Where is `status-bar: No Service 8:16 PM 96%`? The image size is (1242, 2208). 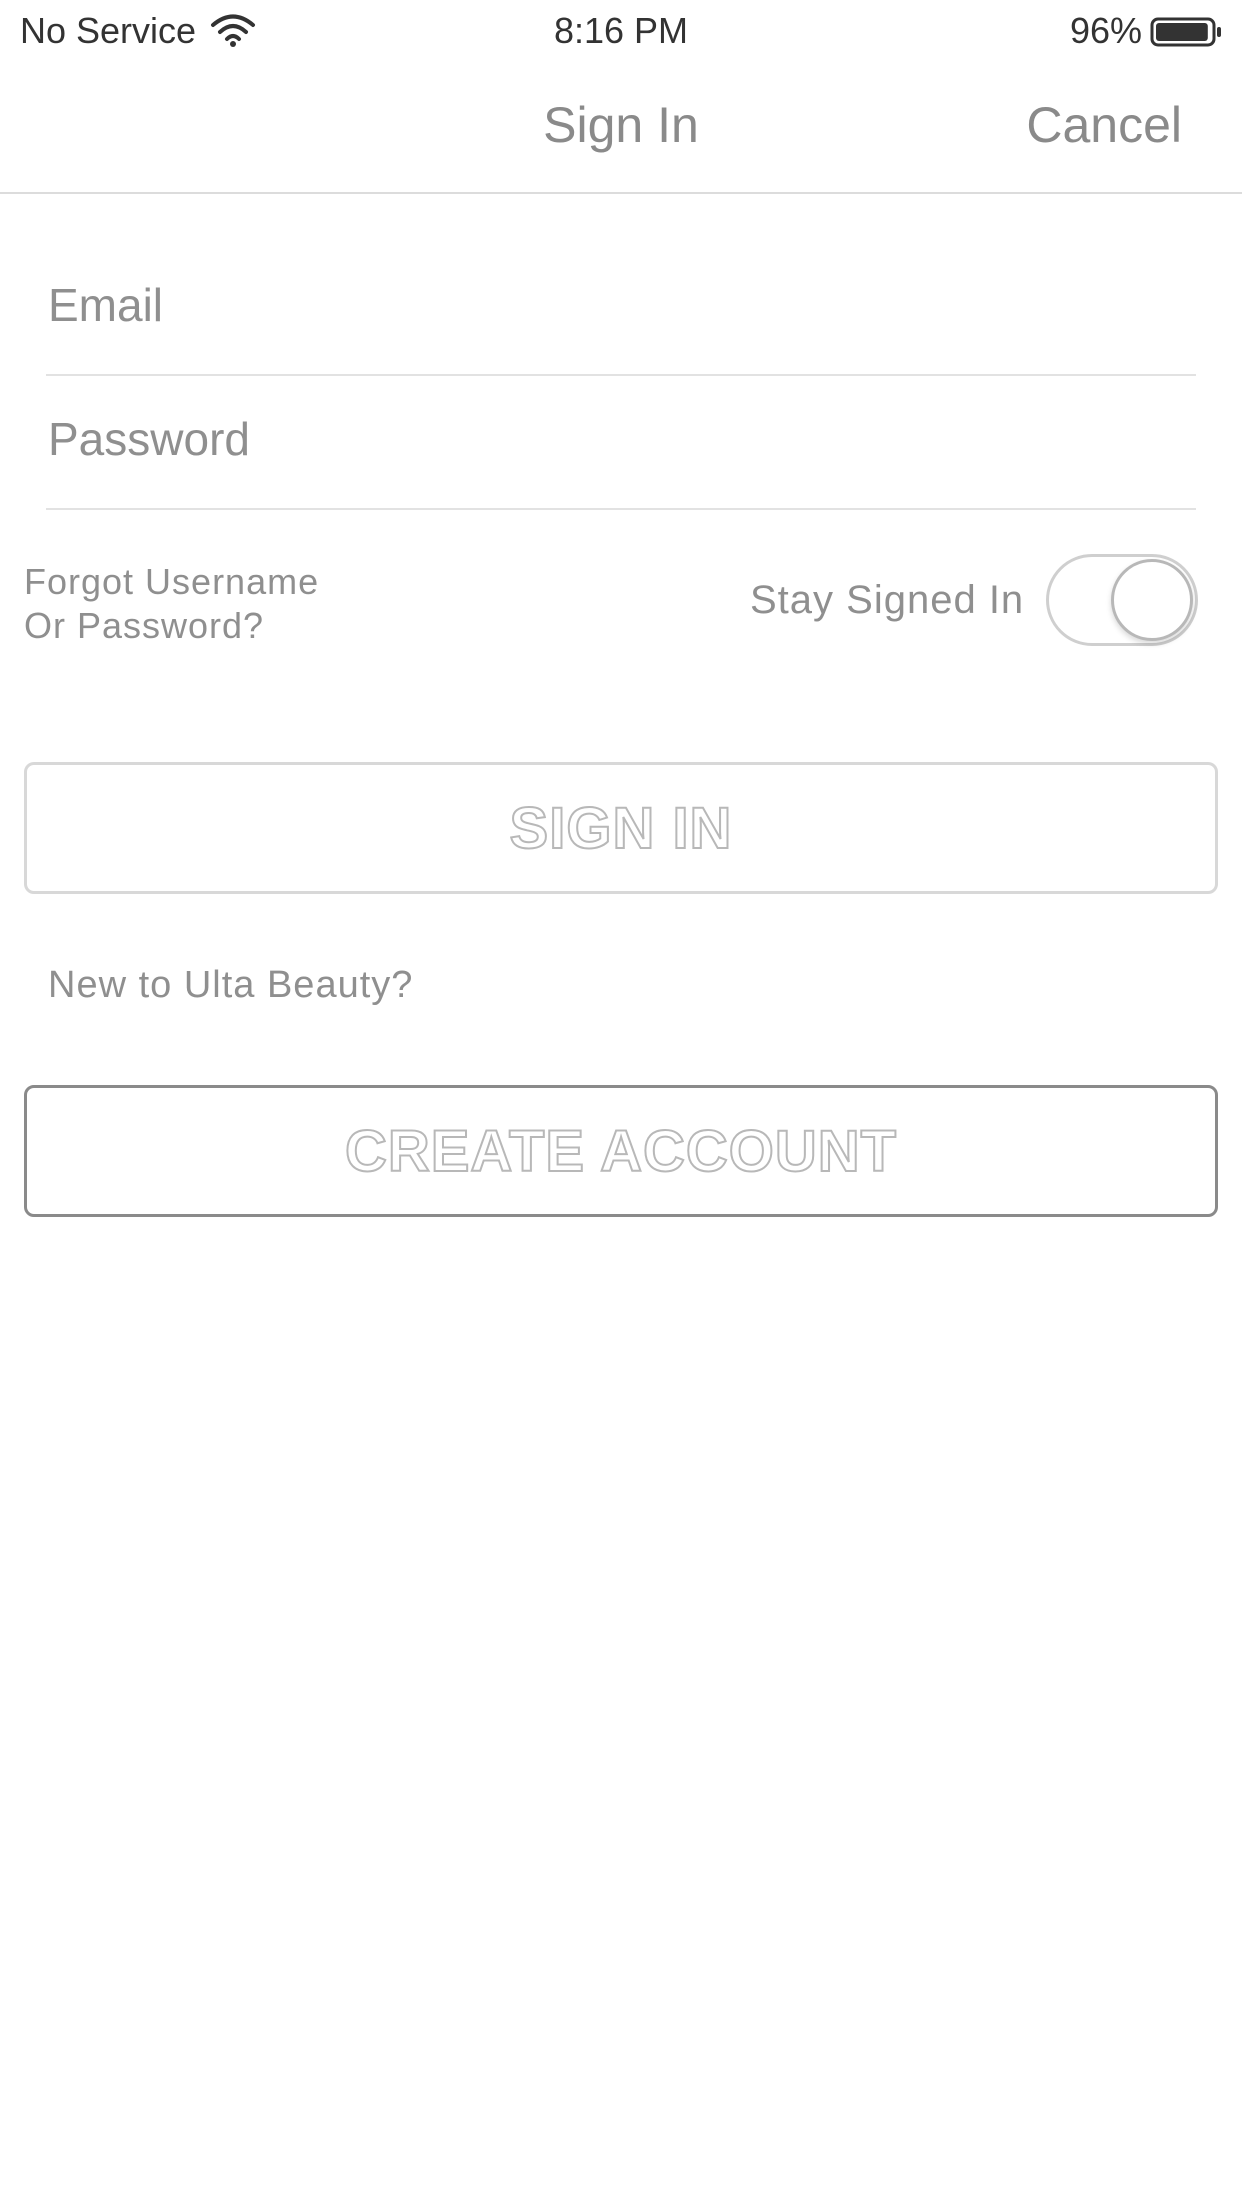
status-bar: No Service 8:16 PM 96% is located at coordinates (621, 31).